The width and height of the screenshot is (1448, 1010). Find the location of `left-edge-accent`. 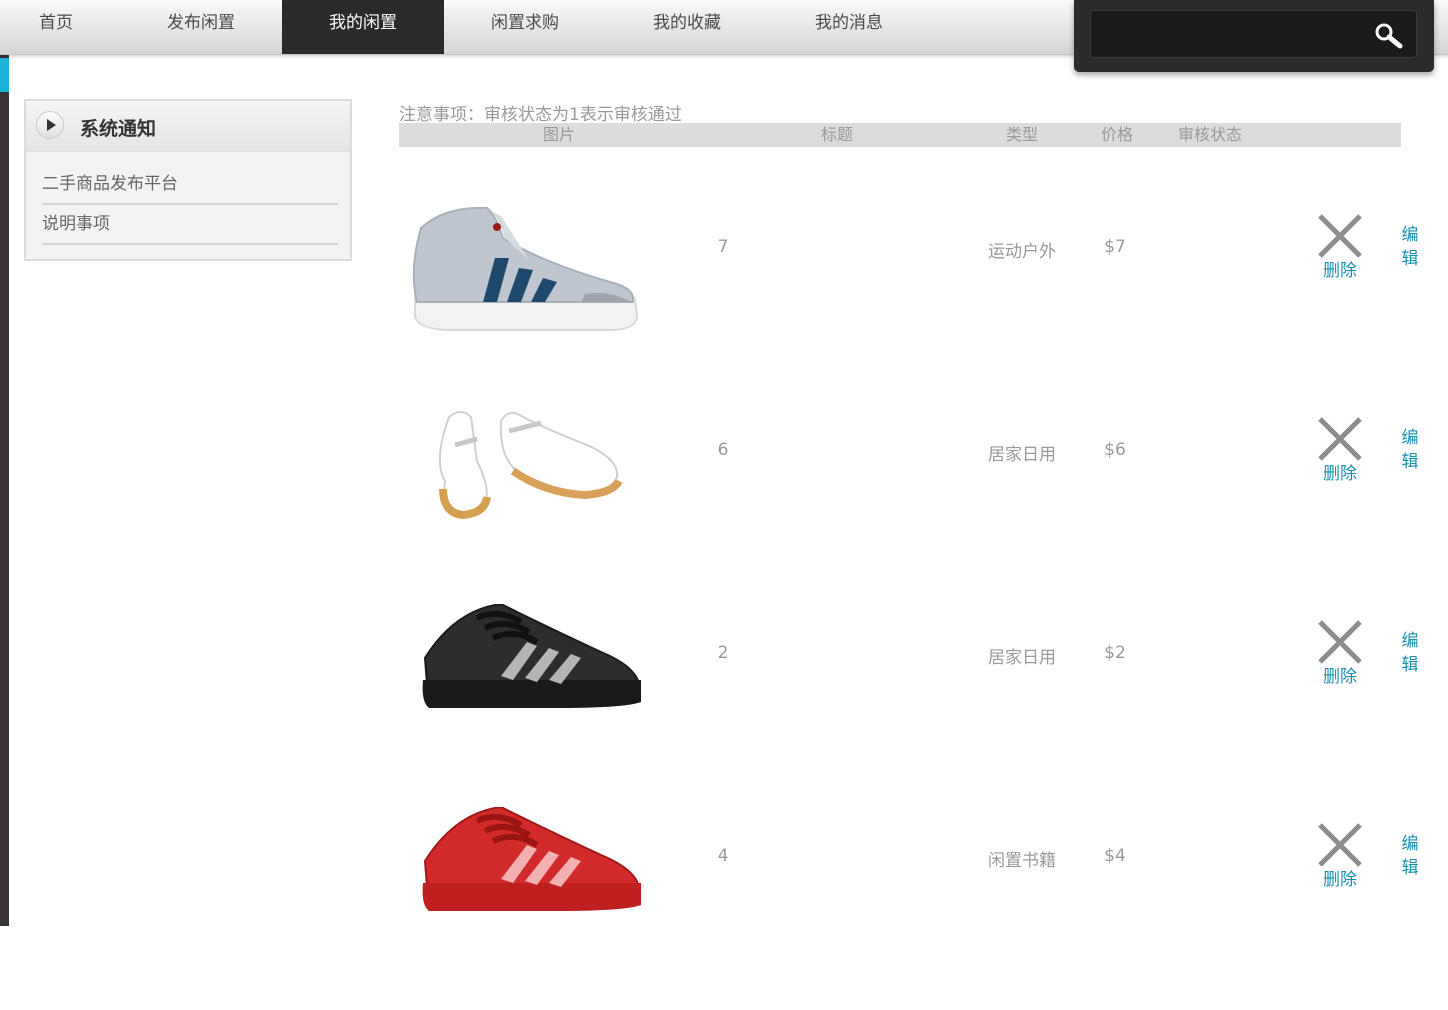

left-edge-accent is located at coordinates (4, 75).